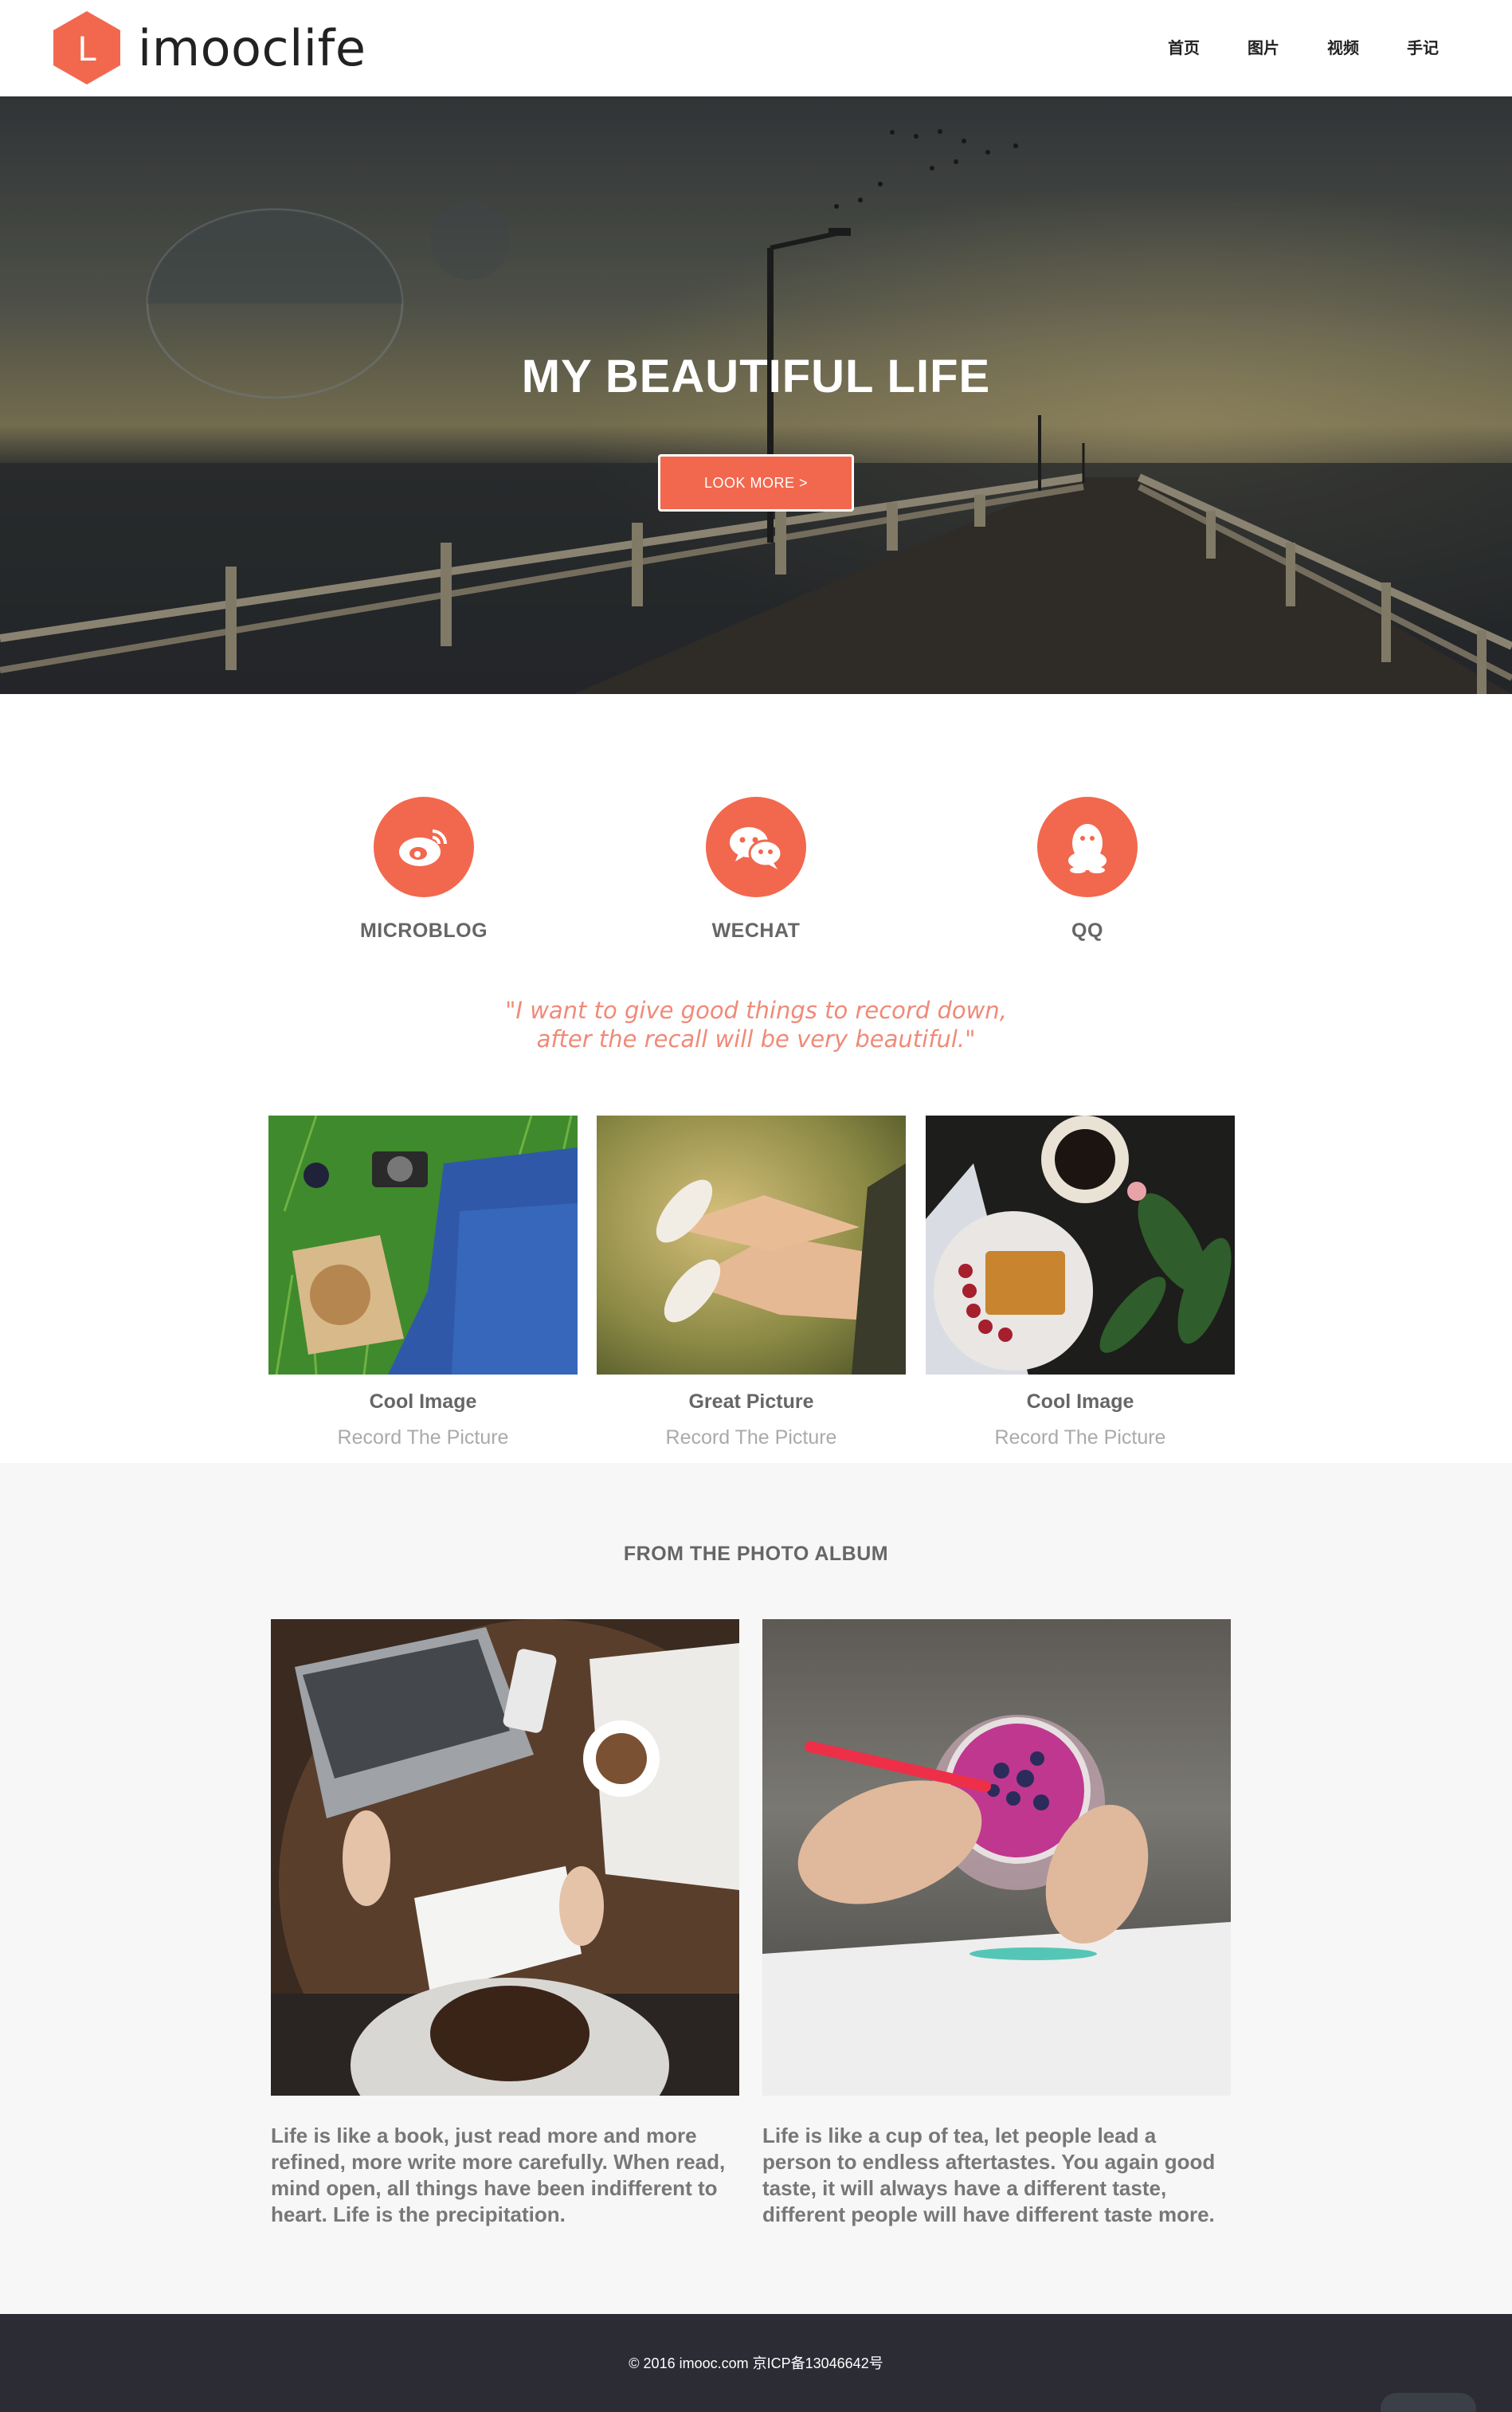 Image resolution: width=1512 pixels, height=2412 pixels. What do you see at coordinates (1304, 46) in the screenshot?
I see `main-nav: 首页 图片 视频 手记` at bounding box center [1304, 46].